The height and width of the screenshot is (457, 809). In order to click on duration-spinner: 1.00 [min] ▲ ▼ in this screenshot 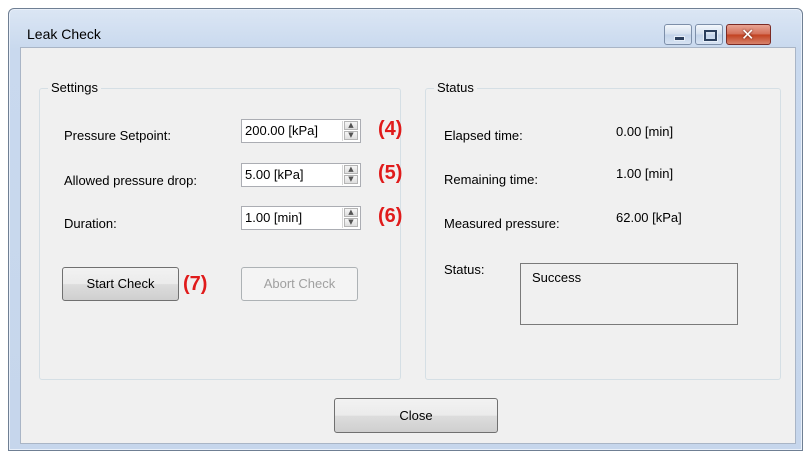, I will do `click(301, 218)`.